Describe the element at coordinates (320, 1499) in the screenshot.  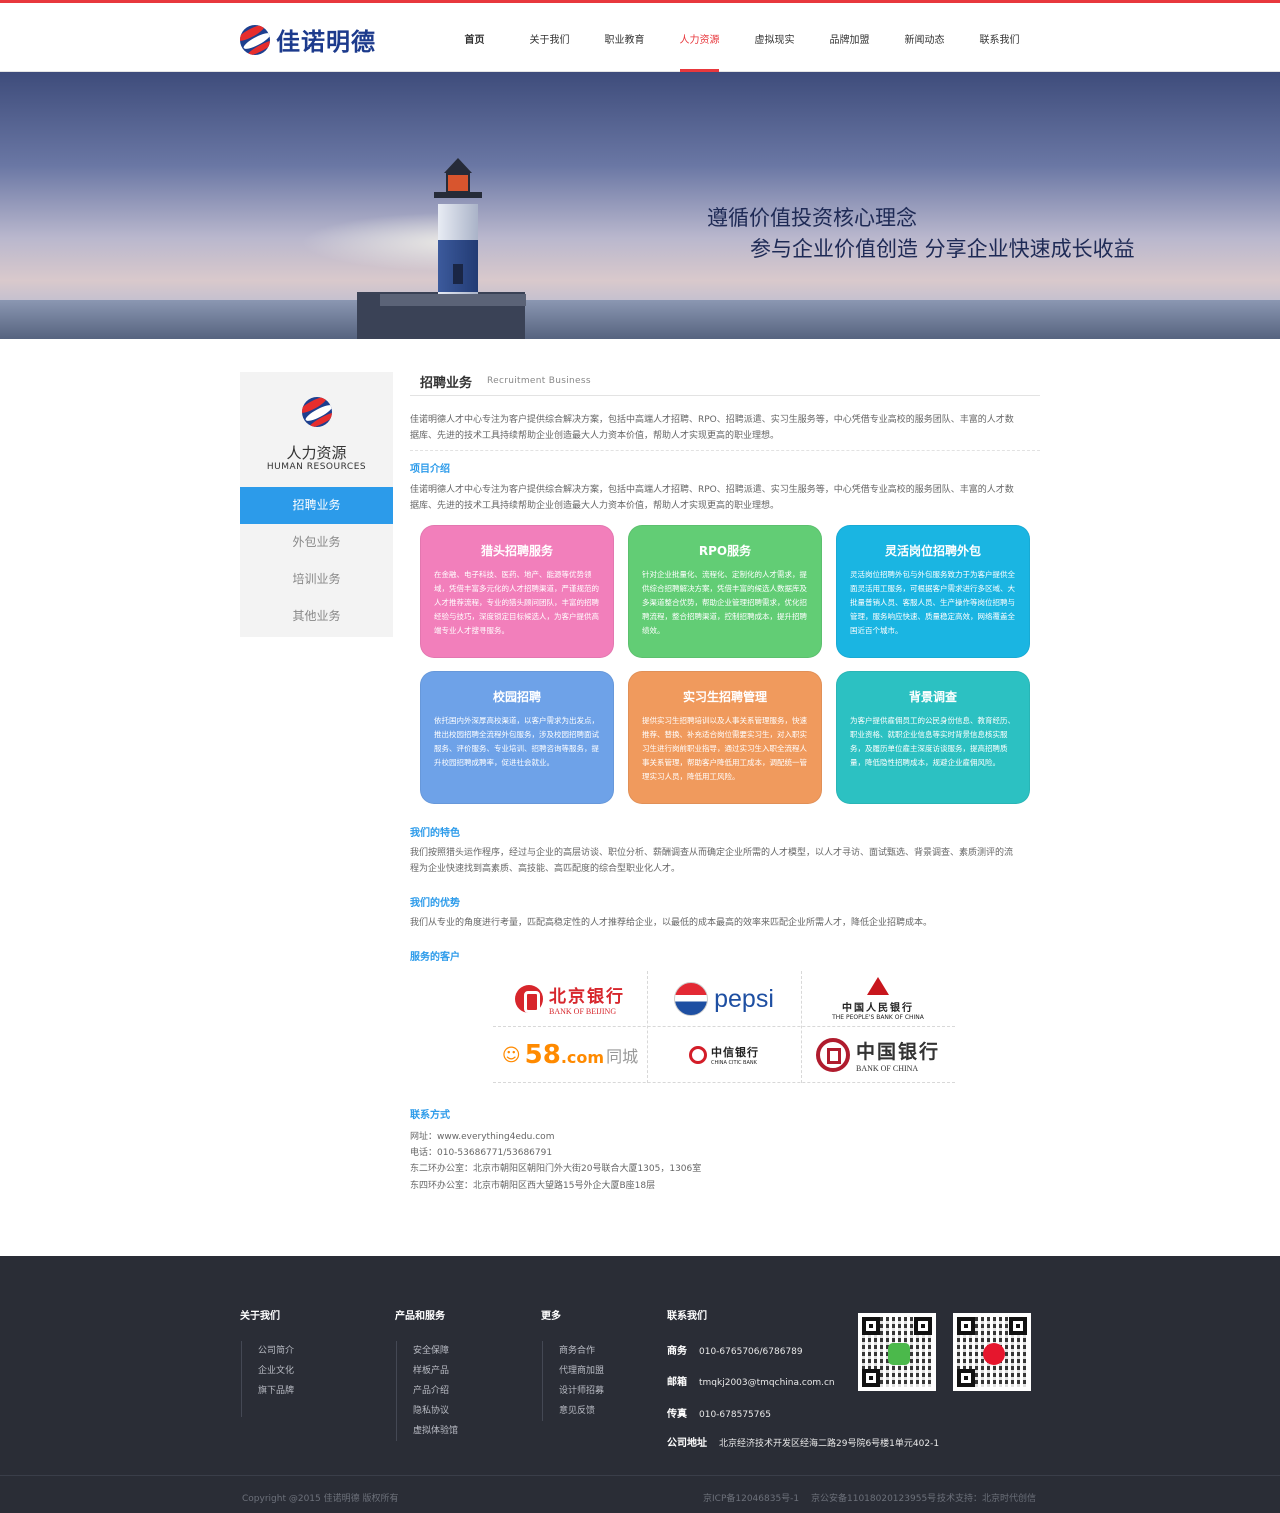
I see `footer-copyright: Copyright @2015 佳诺明德 版权所有` at that location.